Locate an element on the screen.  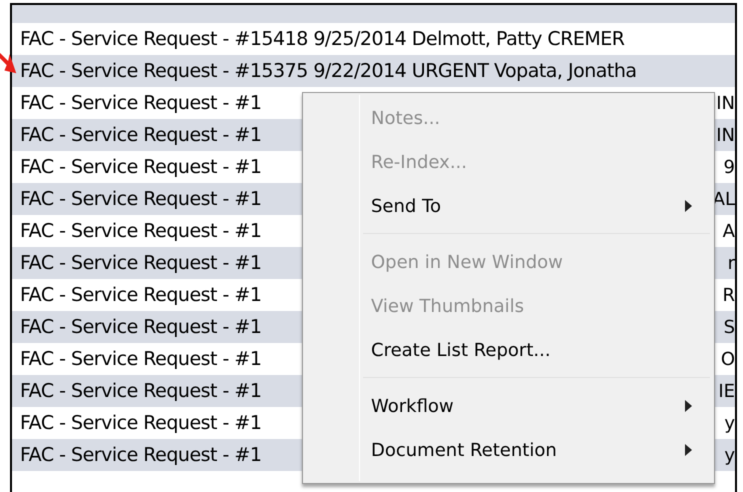
row-text: R is located at coordinates (728, 296).